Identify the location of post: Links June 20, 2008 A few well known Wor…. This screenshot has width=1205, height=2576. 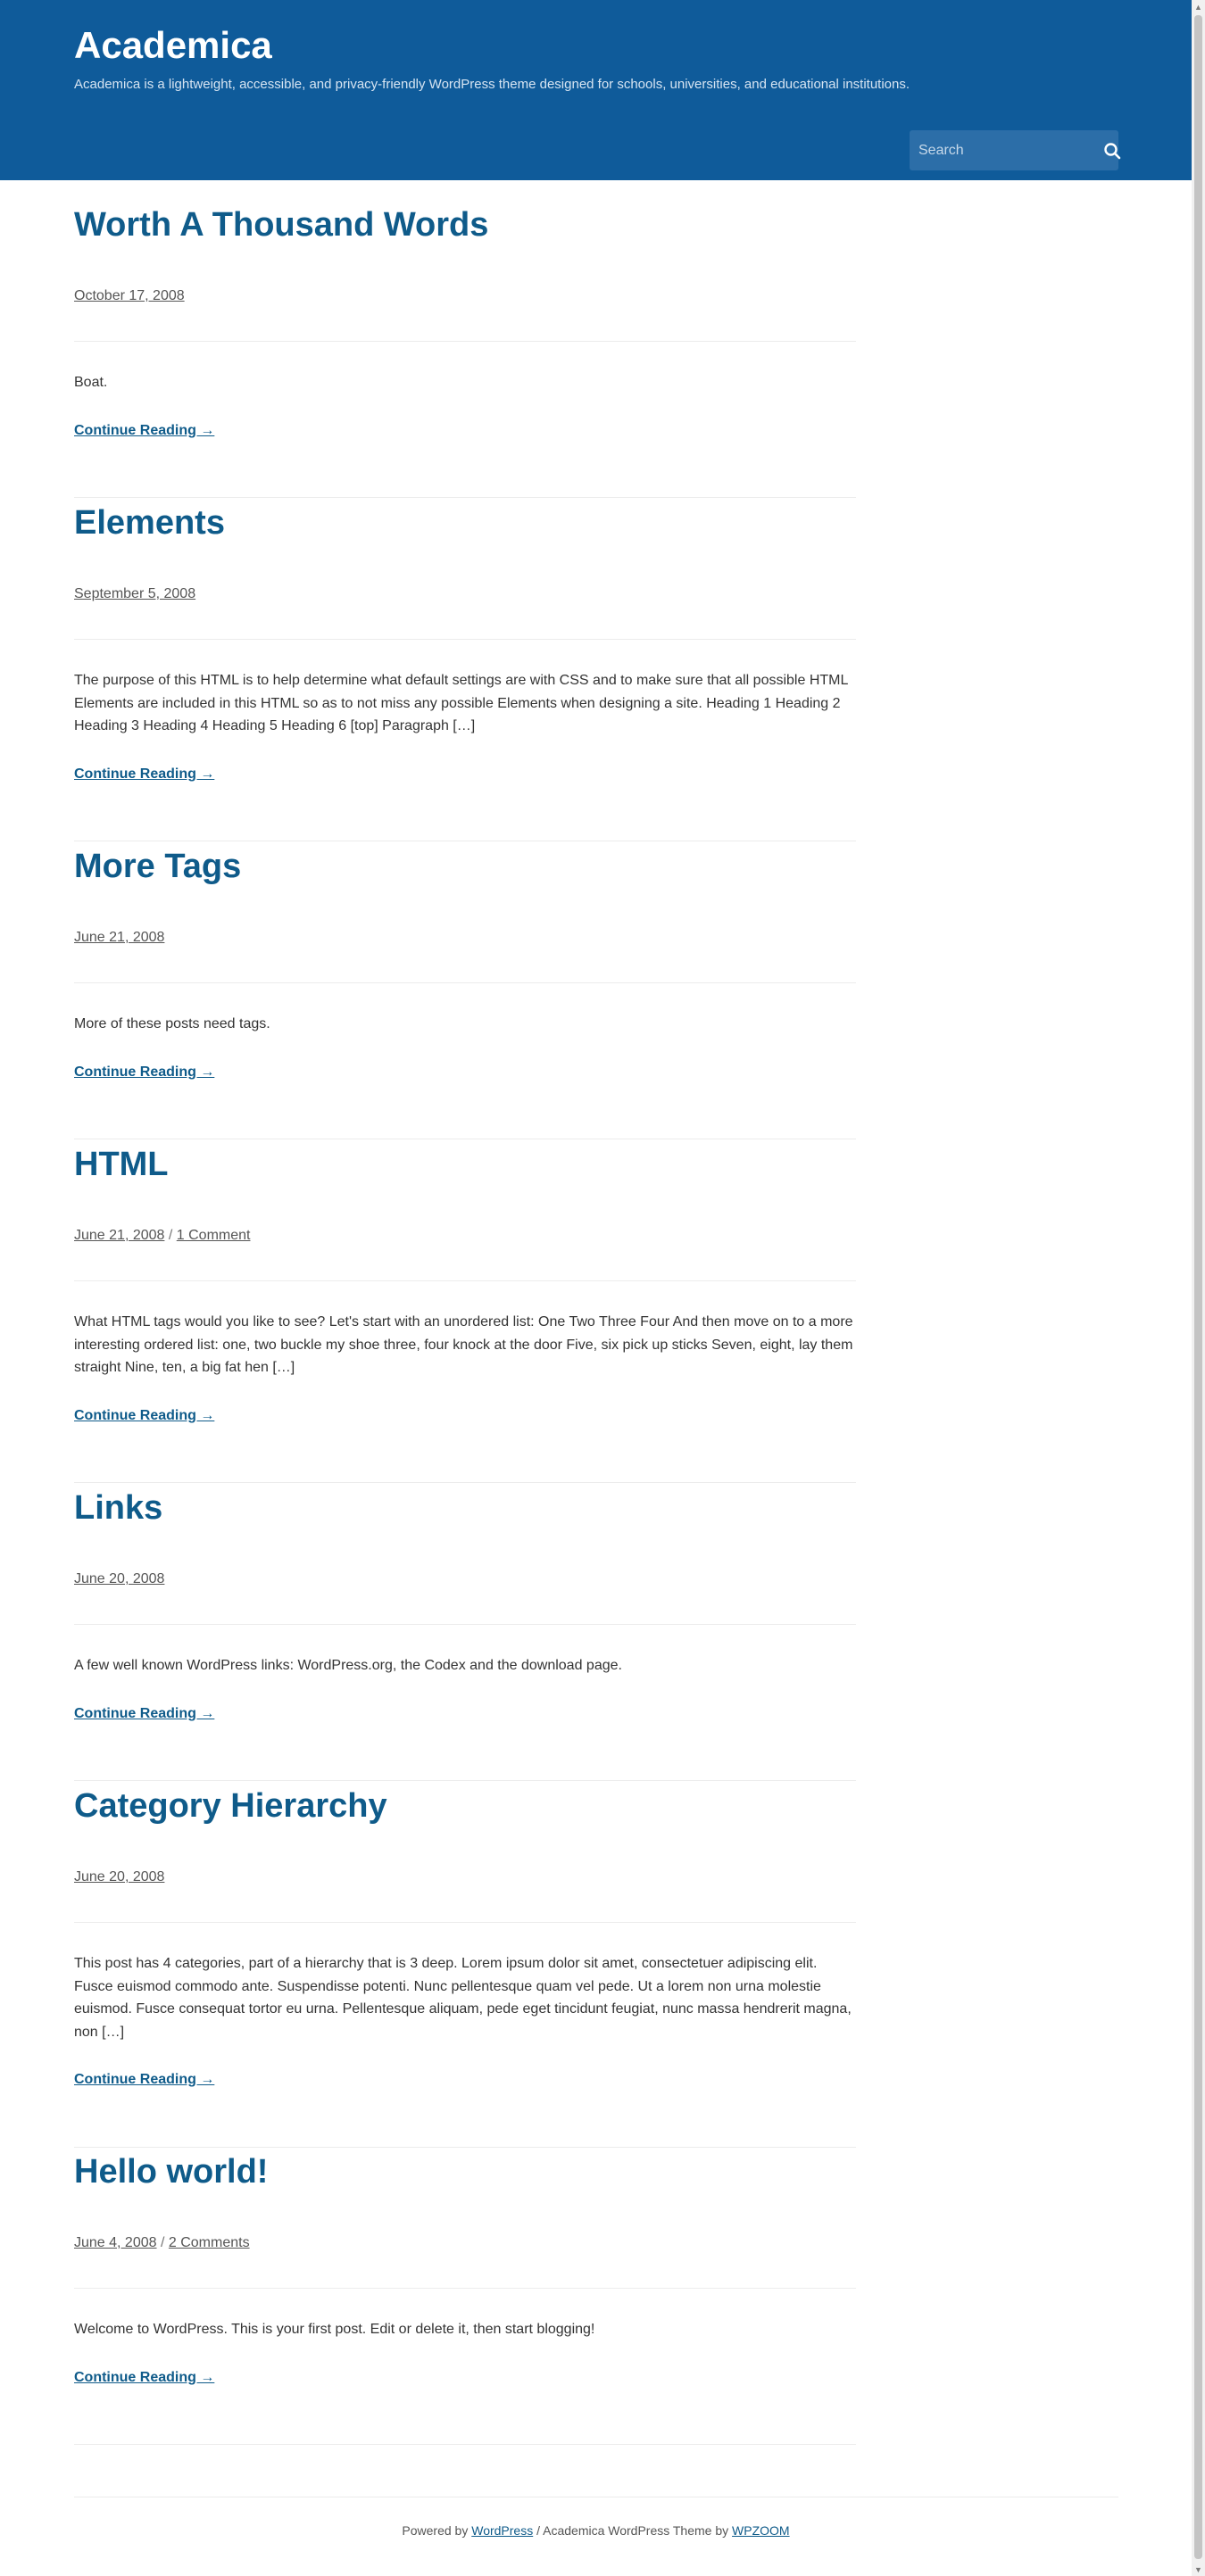
(465, 1634).